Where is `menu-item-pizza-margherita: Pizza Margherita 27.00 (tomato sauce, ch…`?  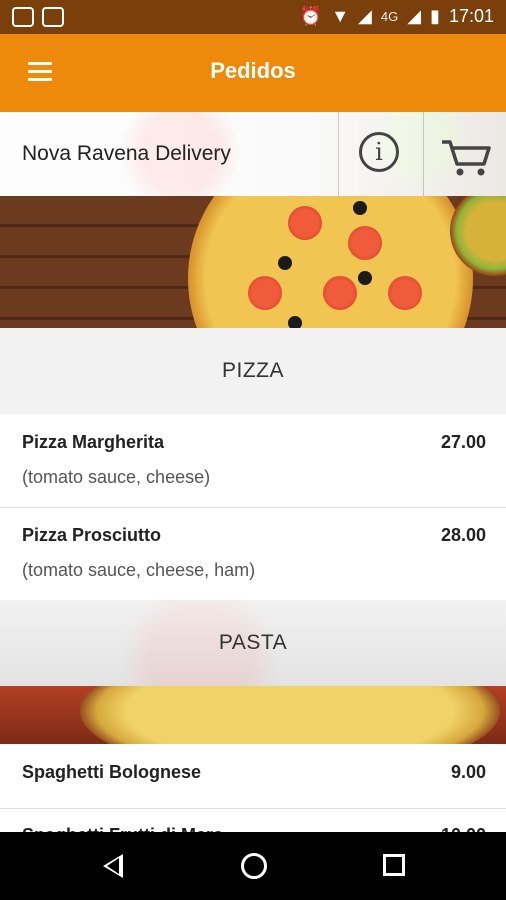 menu-item-pizza-margherita: Pizza Margherita 27.00 (tomato sauce, ch… is located at coordinates (253, 461).